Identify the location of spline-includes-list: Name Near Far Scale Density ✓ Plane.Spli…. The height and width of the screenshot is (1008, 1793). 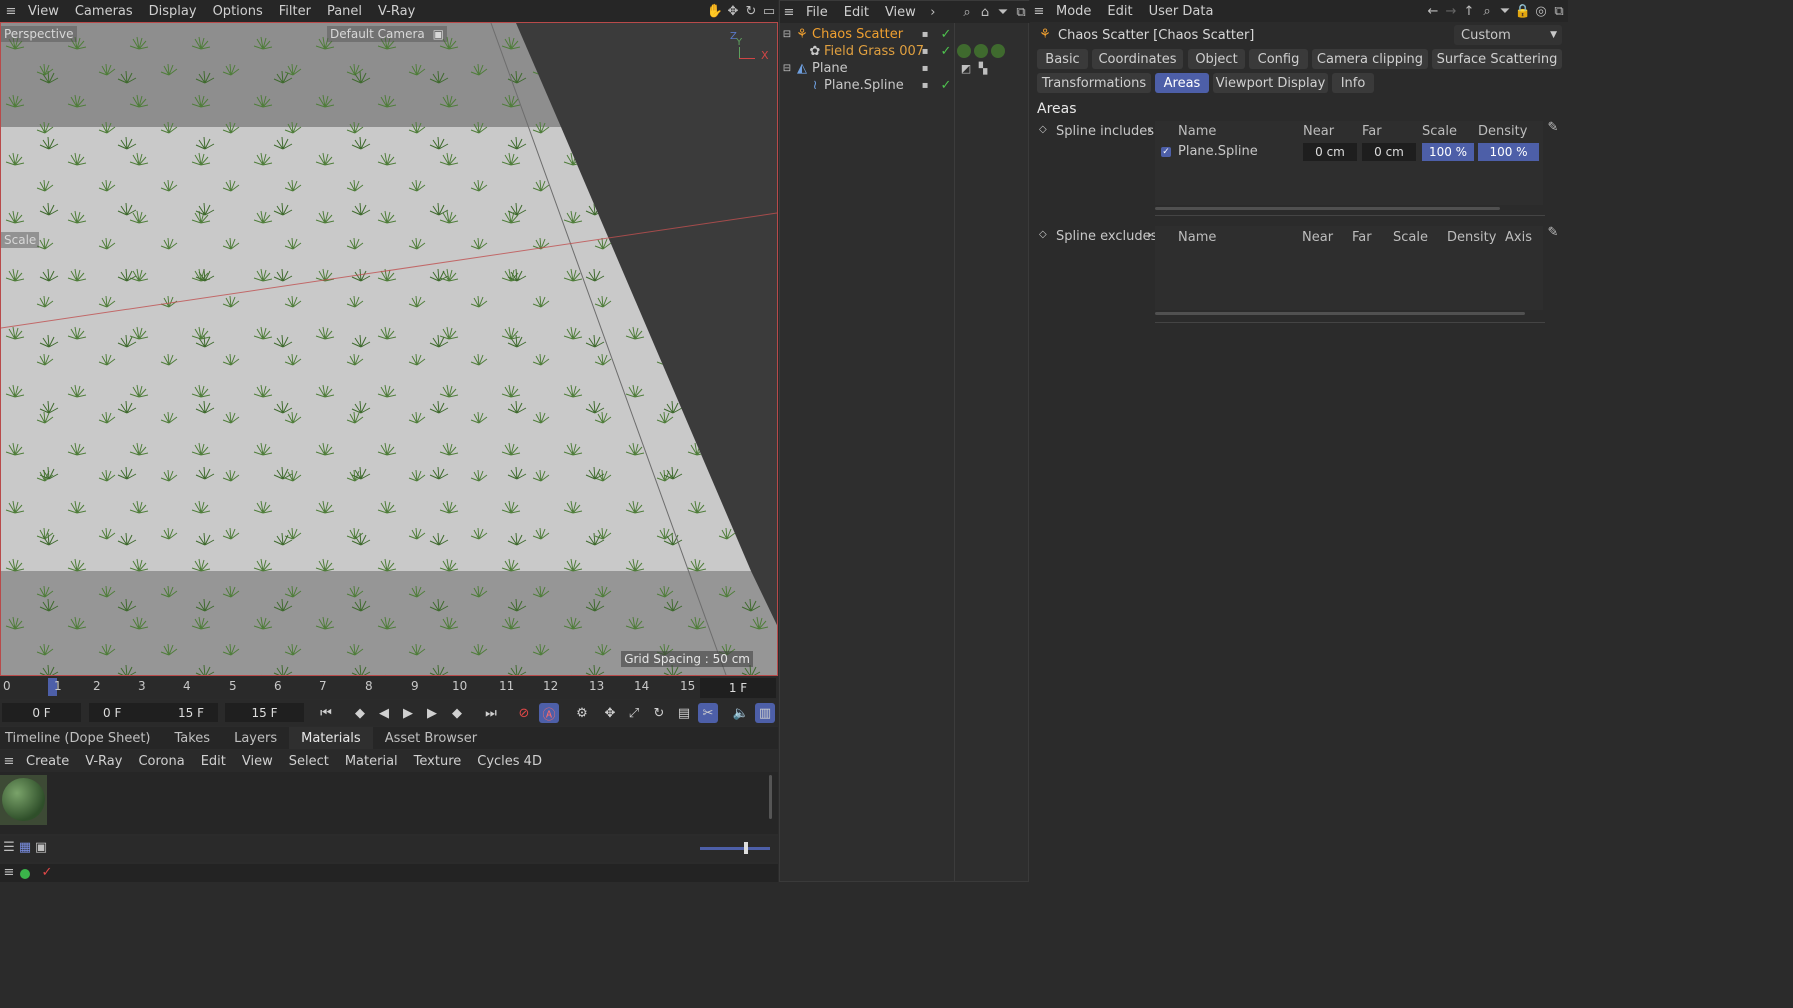
(1349, 163).